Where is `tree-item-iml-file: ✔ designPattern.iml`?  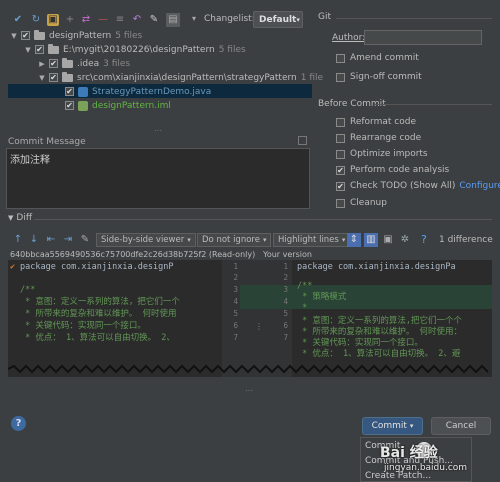
tree-item-iml-file: ✔ designPattern.iml is located at coordinates (118, 105).